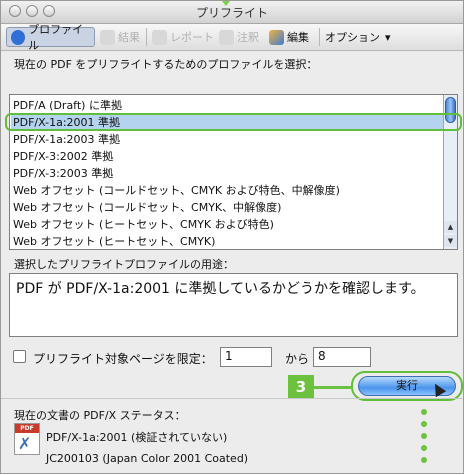  I want to click on tab-profiles-label: プロファイル, so click(56, 37).